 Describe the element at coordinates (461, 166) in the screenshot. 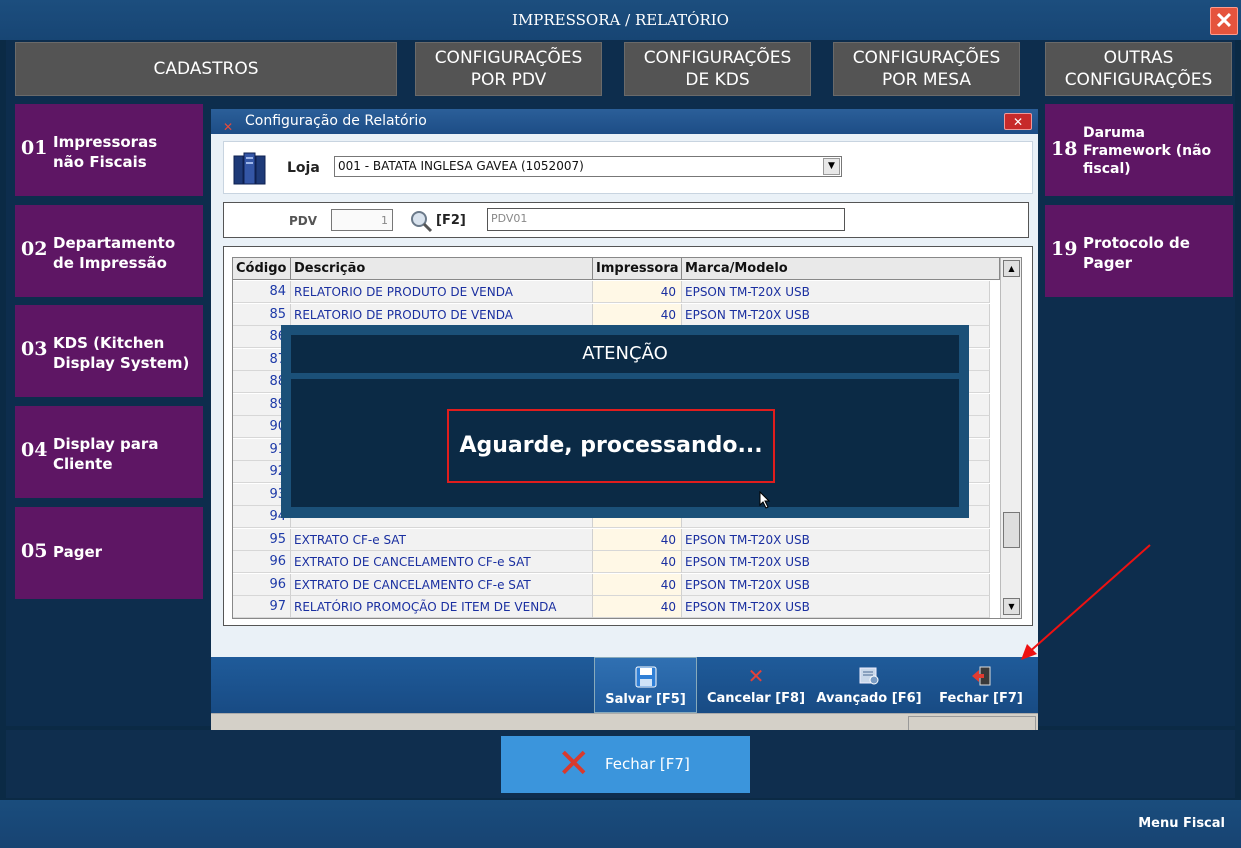

I see `loja-selected-value: 001 - BATATA INGLESA GAVEA (1052007)` at that location.